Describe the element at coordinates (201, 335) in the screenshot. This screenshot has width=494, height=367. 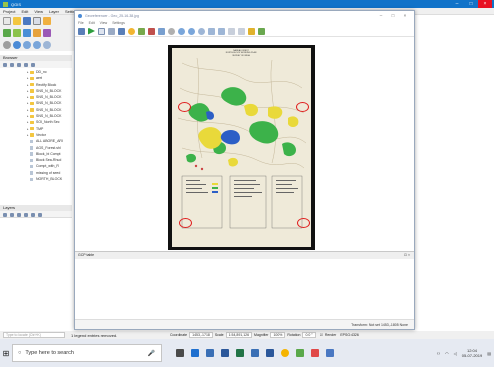
I see `coordinate-field: 1453,-1718` at that location.